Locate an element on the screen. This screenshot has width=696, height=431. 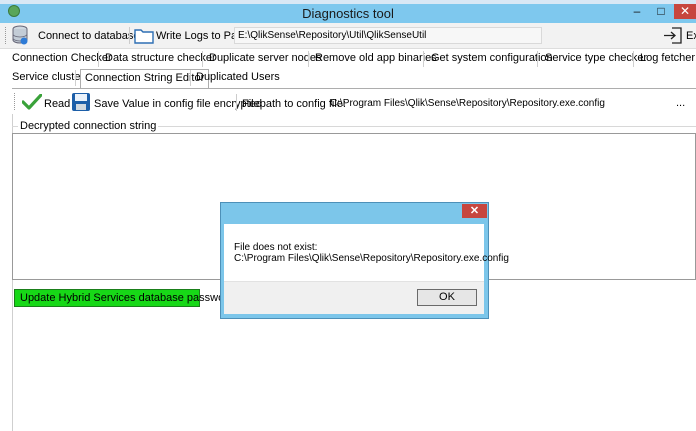
maximize-button: □ is located at coordinates (661, 11).